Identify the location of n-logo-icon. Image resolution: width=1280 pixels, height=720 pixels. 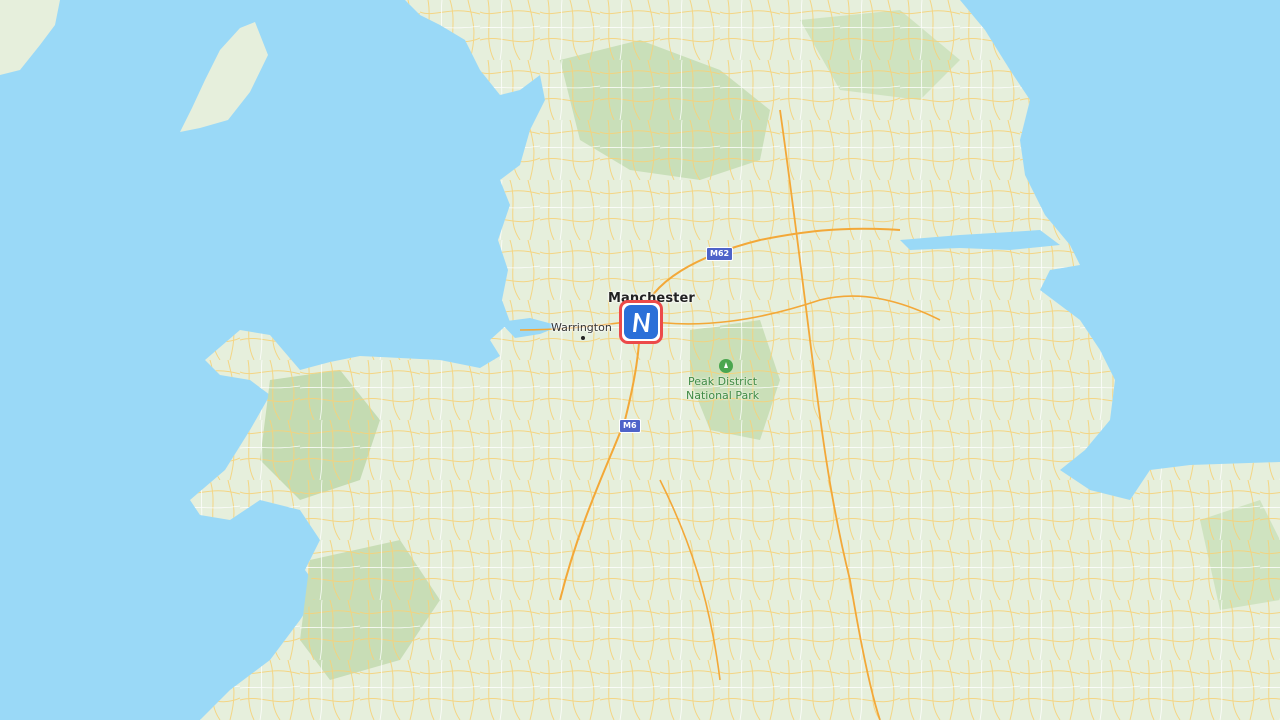
(641, 322).